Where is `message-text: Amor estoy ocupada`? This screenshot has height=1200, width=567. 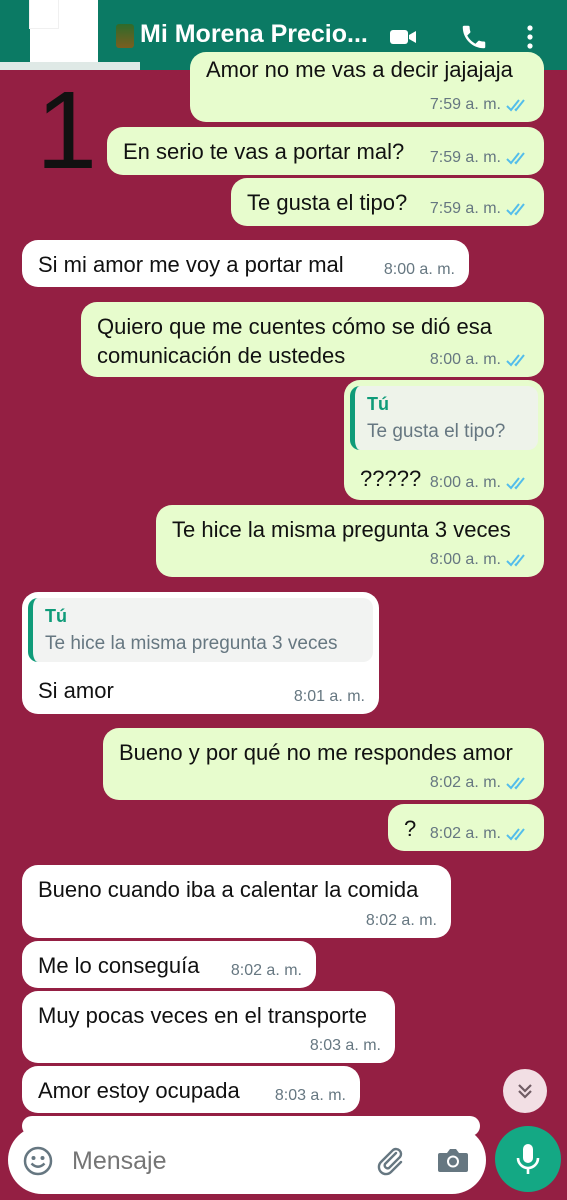
message-text: Amor estoy ocupada is located at coordinates (139, 1090).